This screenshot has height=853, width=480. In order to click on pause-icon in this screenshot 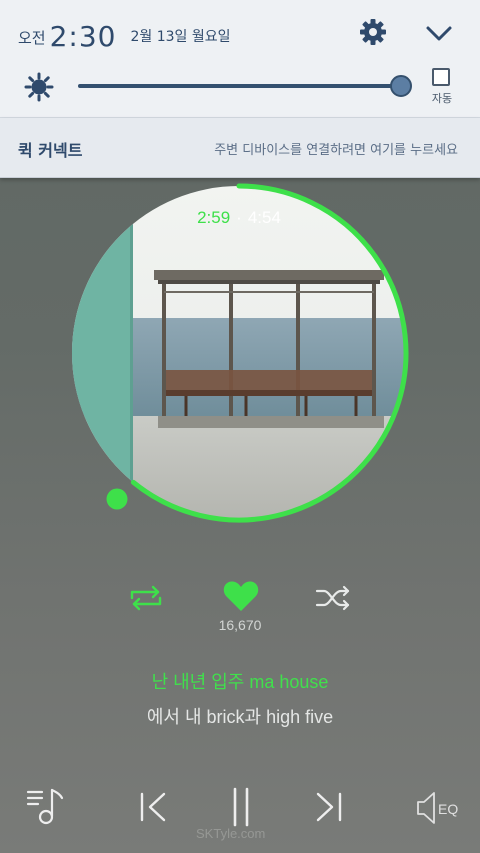, I will do `click(241, 807)`.